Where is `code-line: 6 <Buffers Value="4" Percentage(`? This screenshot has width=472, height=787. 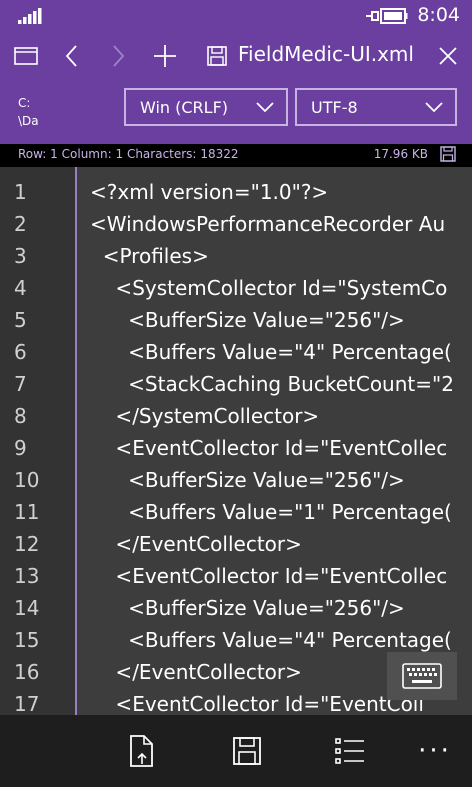 code-line: 6 <Buffers Value="4" Percentage( is located at coordinates (236, 352).